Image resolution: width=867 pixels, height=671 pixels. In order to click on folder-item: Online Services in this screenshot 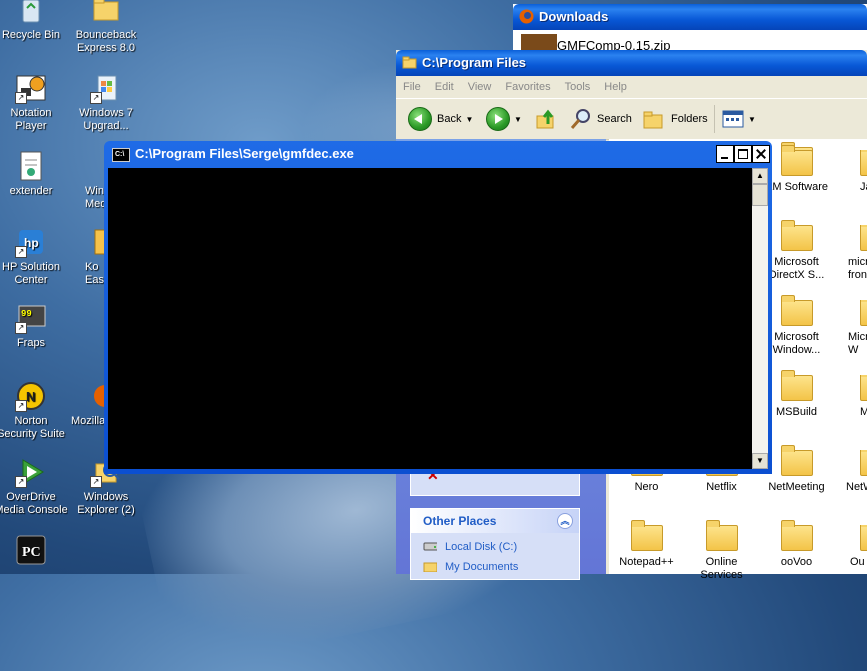, I will do `click(721, 551)`.